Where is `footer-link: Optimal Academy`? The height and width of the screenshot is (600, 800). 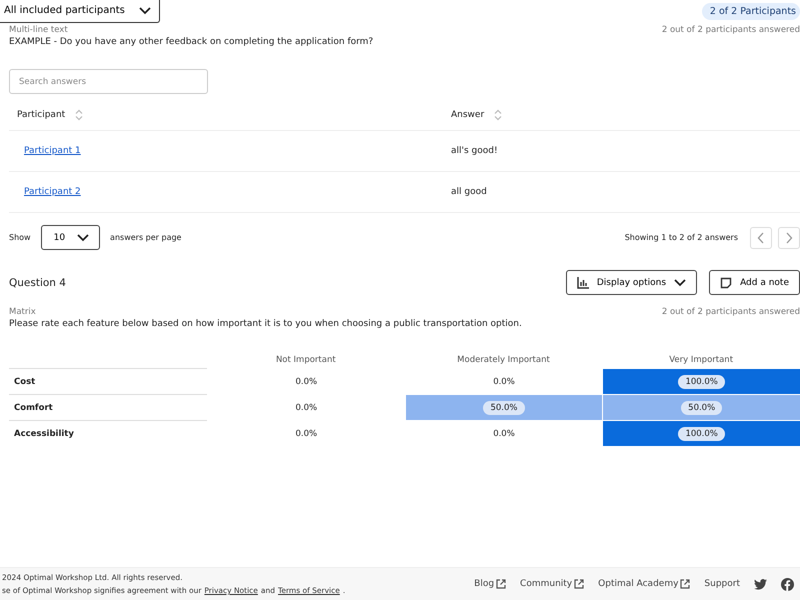 footer-link: Optimal Academy is located at coordinates (644, 584).